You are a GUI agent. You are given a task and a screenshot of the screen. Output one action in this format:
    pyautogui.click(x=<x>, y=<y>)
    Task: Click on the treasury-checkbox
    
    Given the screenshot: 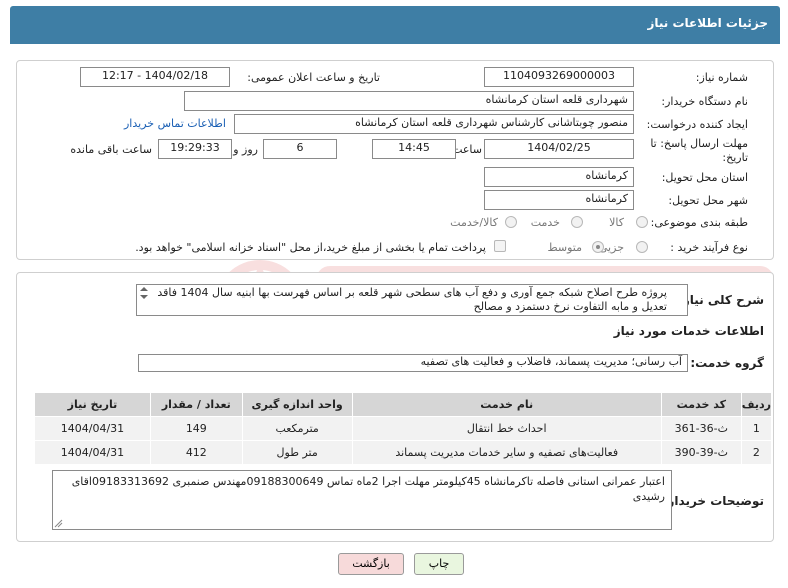 What is the action you would take?
    pyautogui.click(x=500, y=246)
    